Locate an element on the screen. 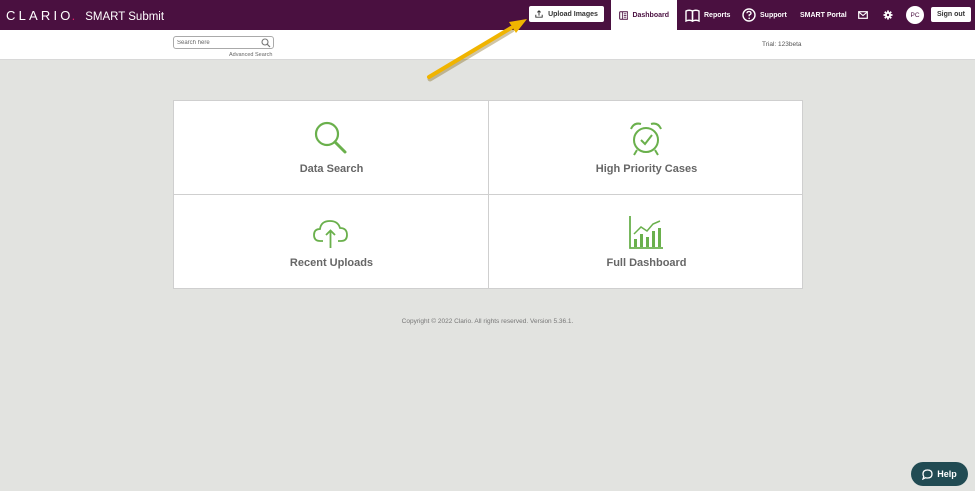  mail-button is located at coordinates (863, 15).